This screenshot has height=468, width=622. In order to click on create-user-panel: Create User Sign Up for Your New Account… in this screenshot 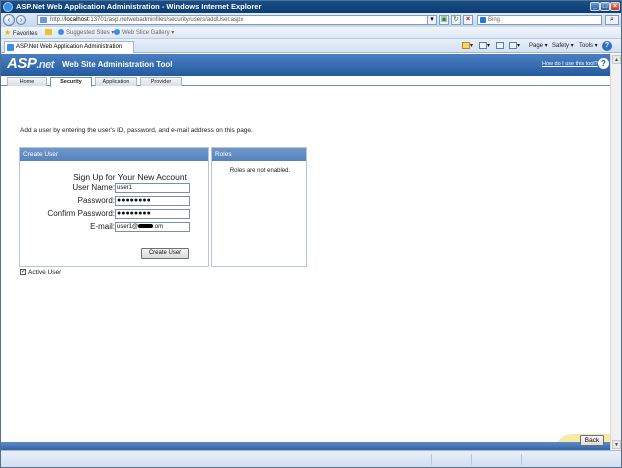, I will do `click(114, 207)`.